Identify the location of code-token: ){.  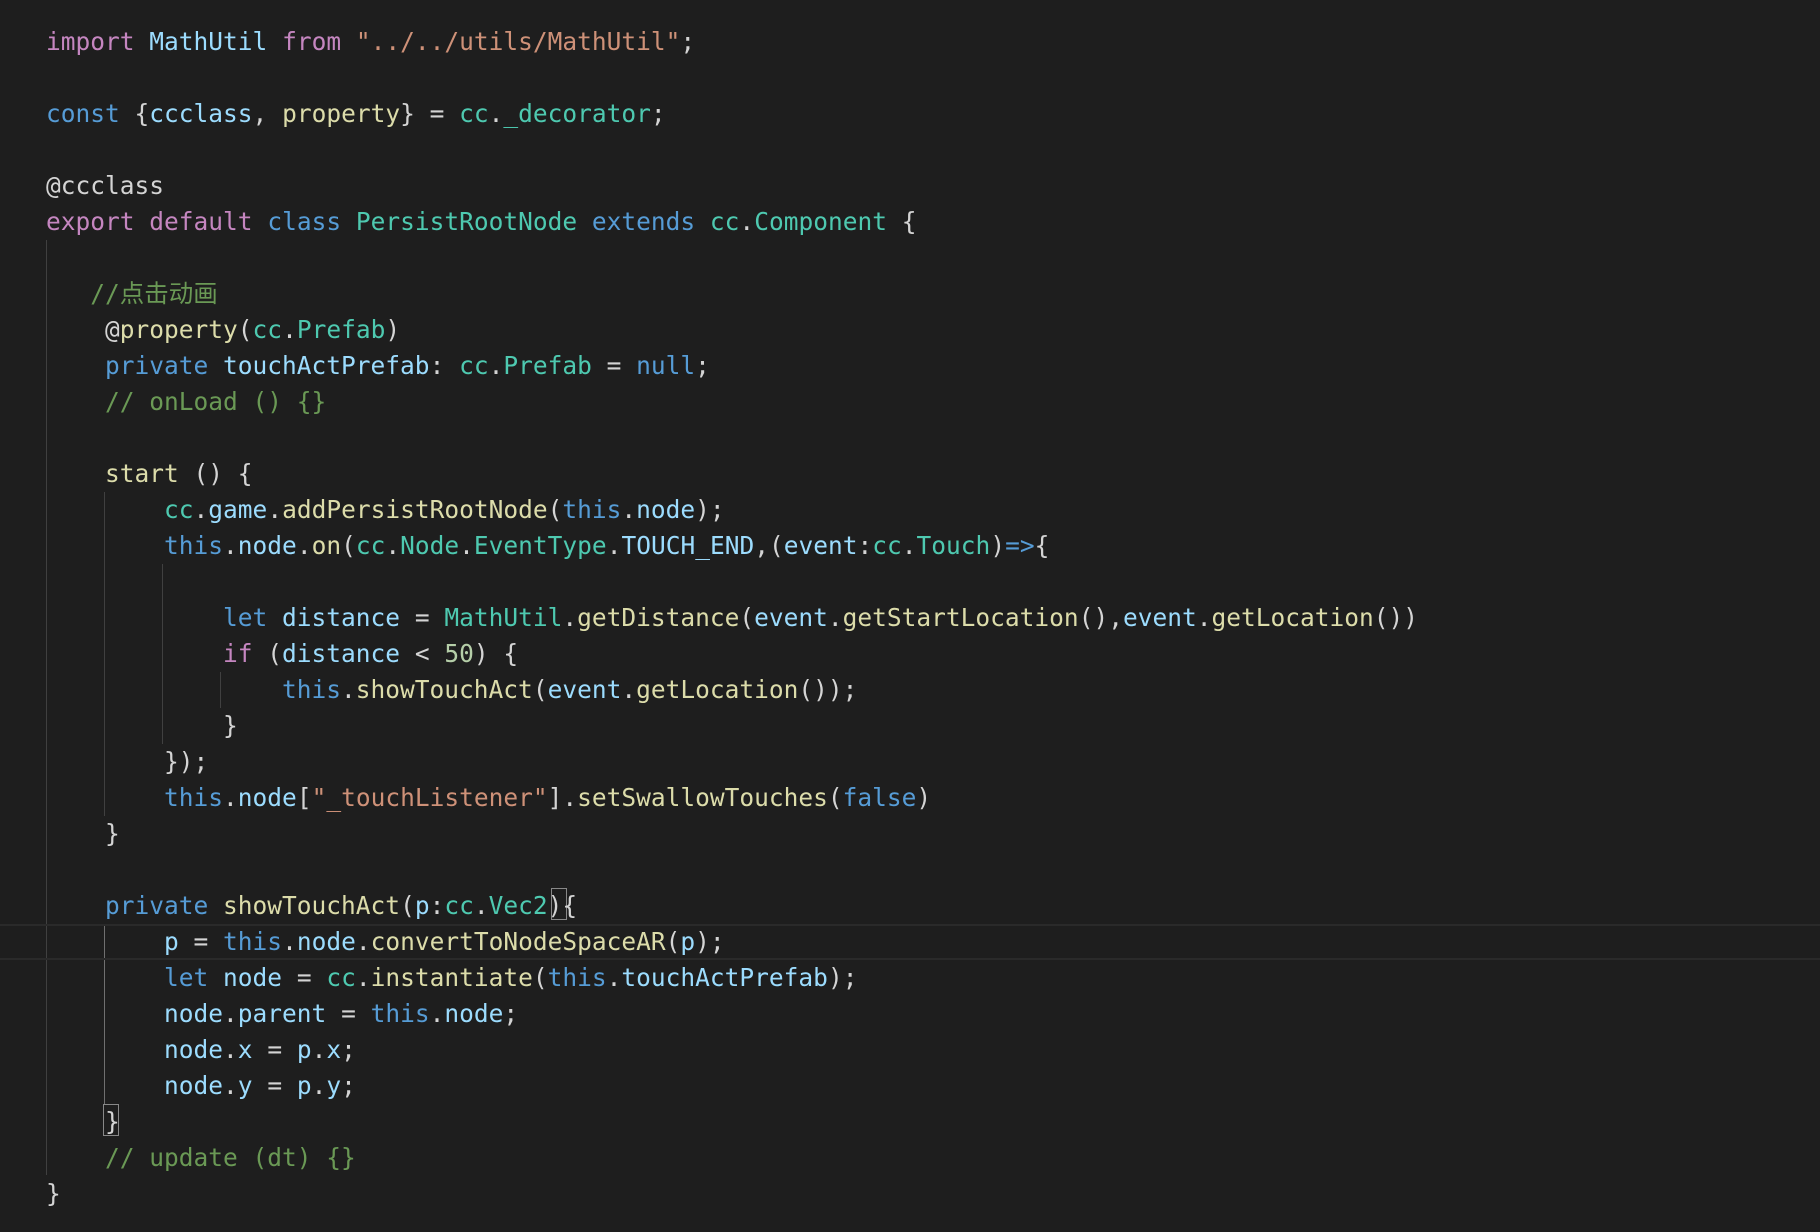
(562, 905).